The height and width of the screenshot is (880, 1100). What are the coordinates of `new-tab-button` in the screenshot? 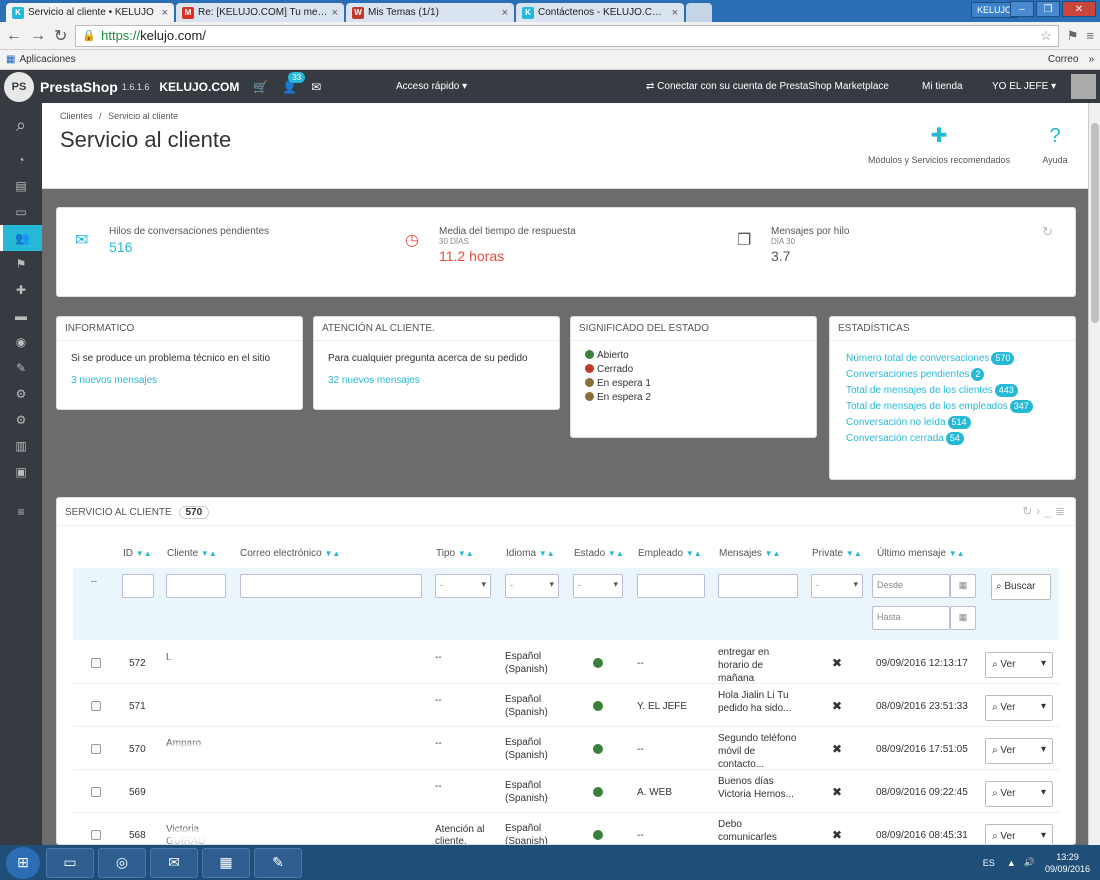 It's located at (699, 12).